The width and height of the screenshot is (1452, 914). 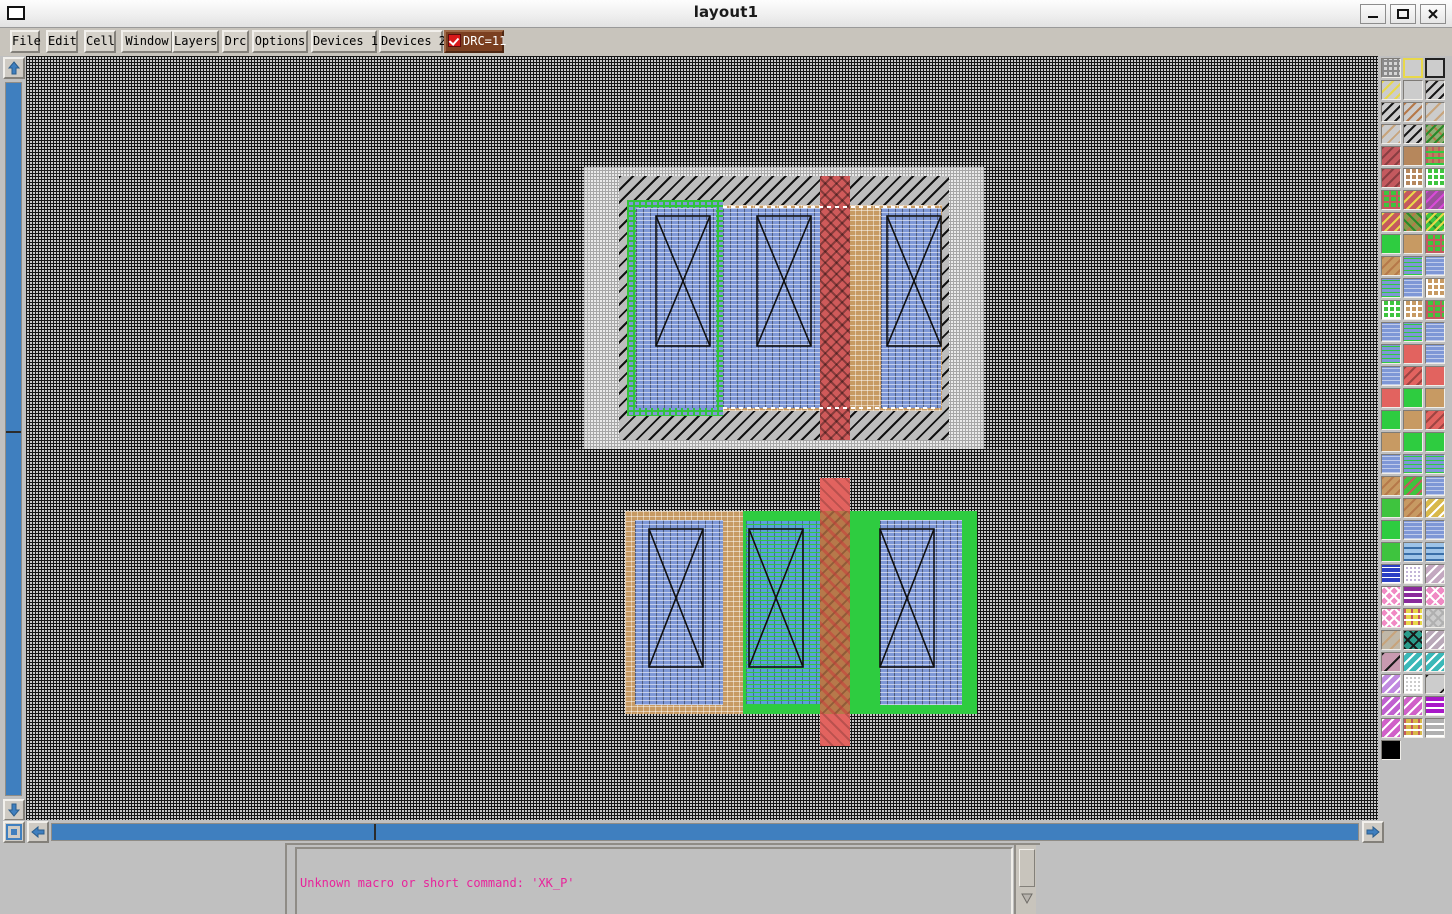 I want to click on console-scrollbar, so click(x=1025, y=879).